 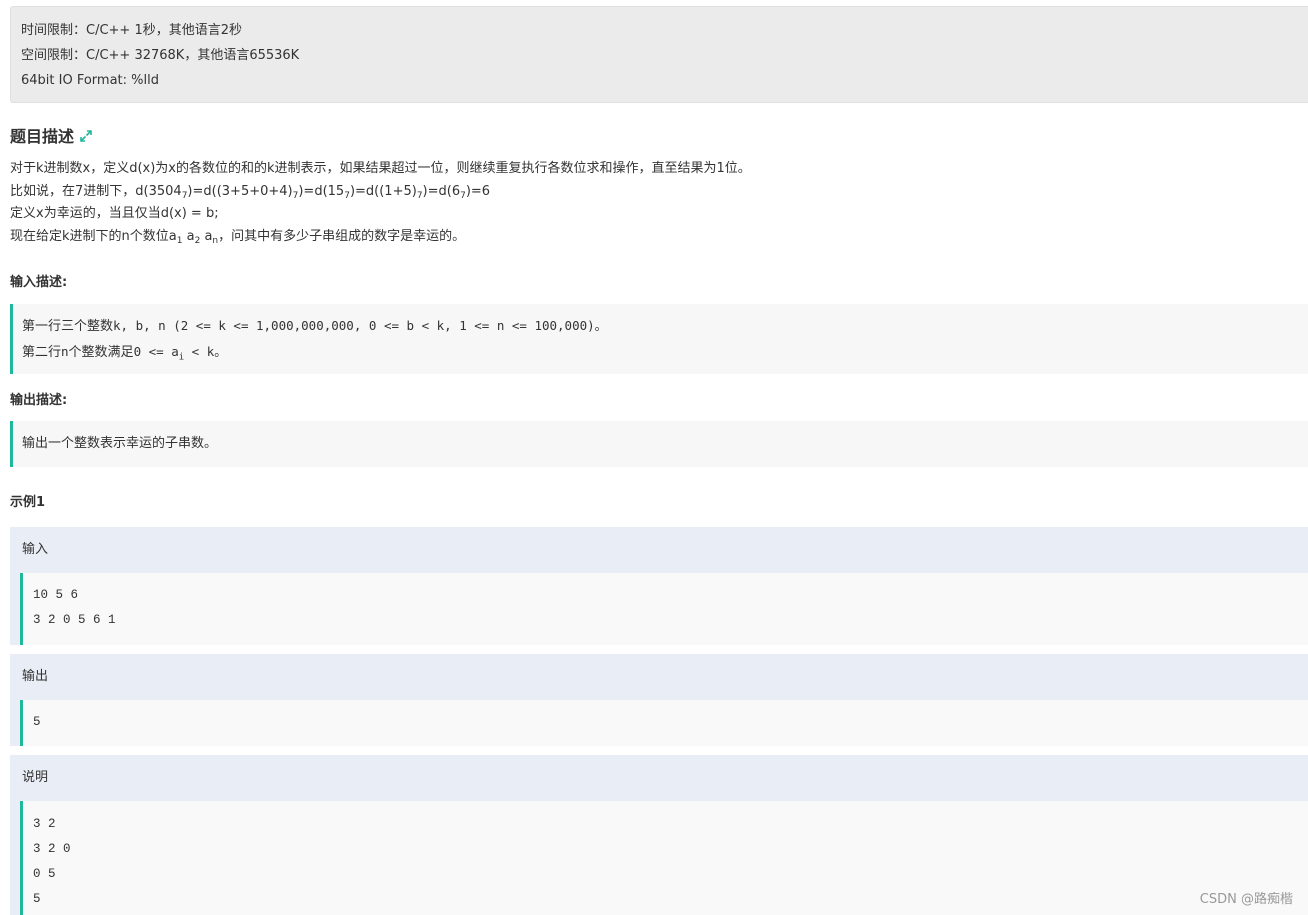 What do you see at coordinates (28, 502) in the screenshot?
I see `example-title: 示例1` at bounding box center [28, 502].